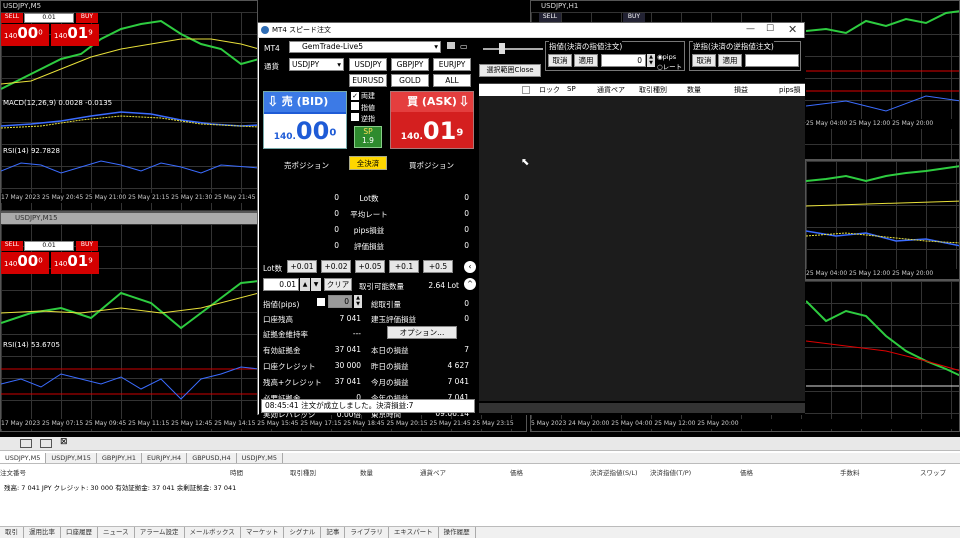 The image size is (960, 540). Describe the element at coordinates (850, 472) in the screenshot. I see `orders-column-header: 手数料` at that location.